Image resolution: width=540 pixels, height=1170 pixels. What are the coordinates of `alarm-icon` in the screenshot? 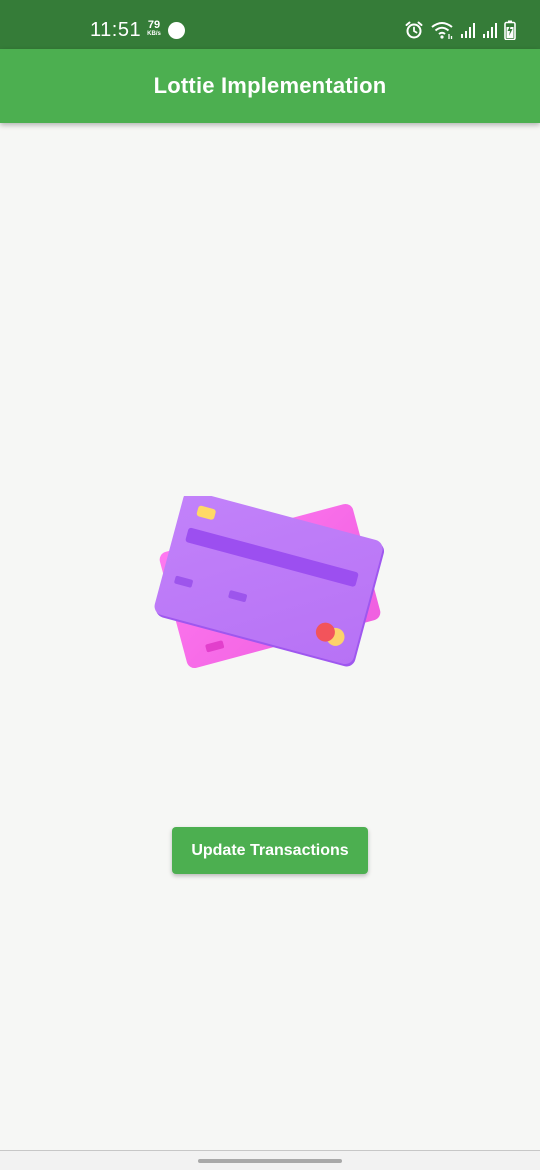 It's located at (414, 30).